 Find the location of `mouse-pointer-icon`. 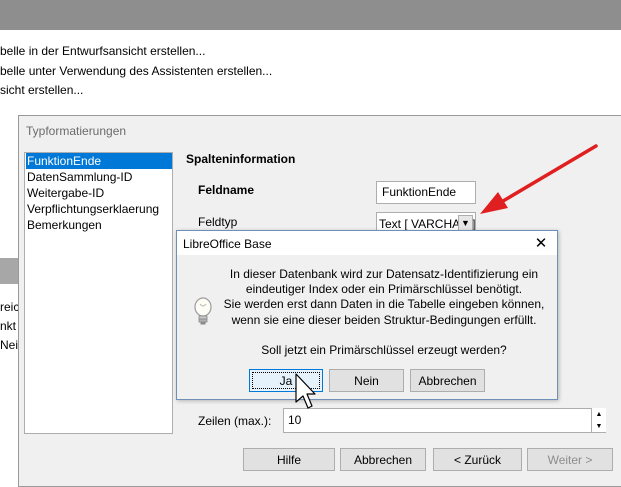

mouse-pointer-icon is located at coordinates (305, 391).